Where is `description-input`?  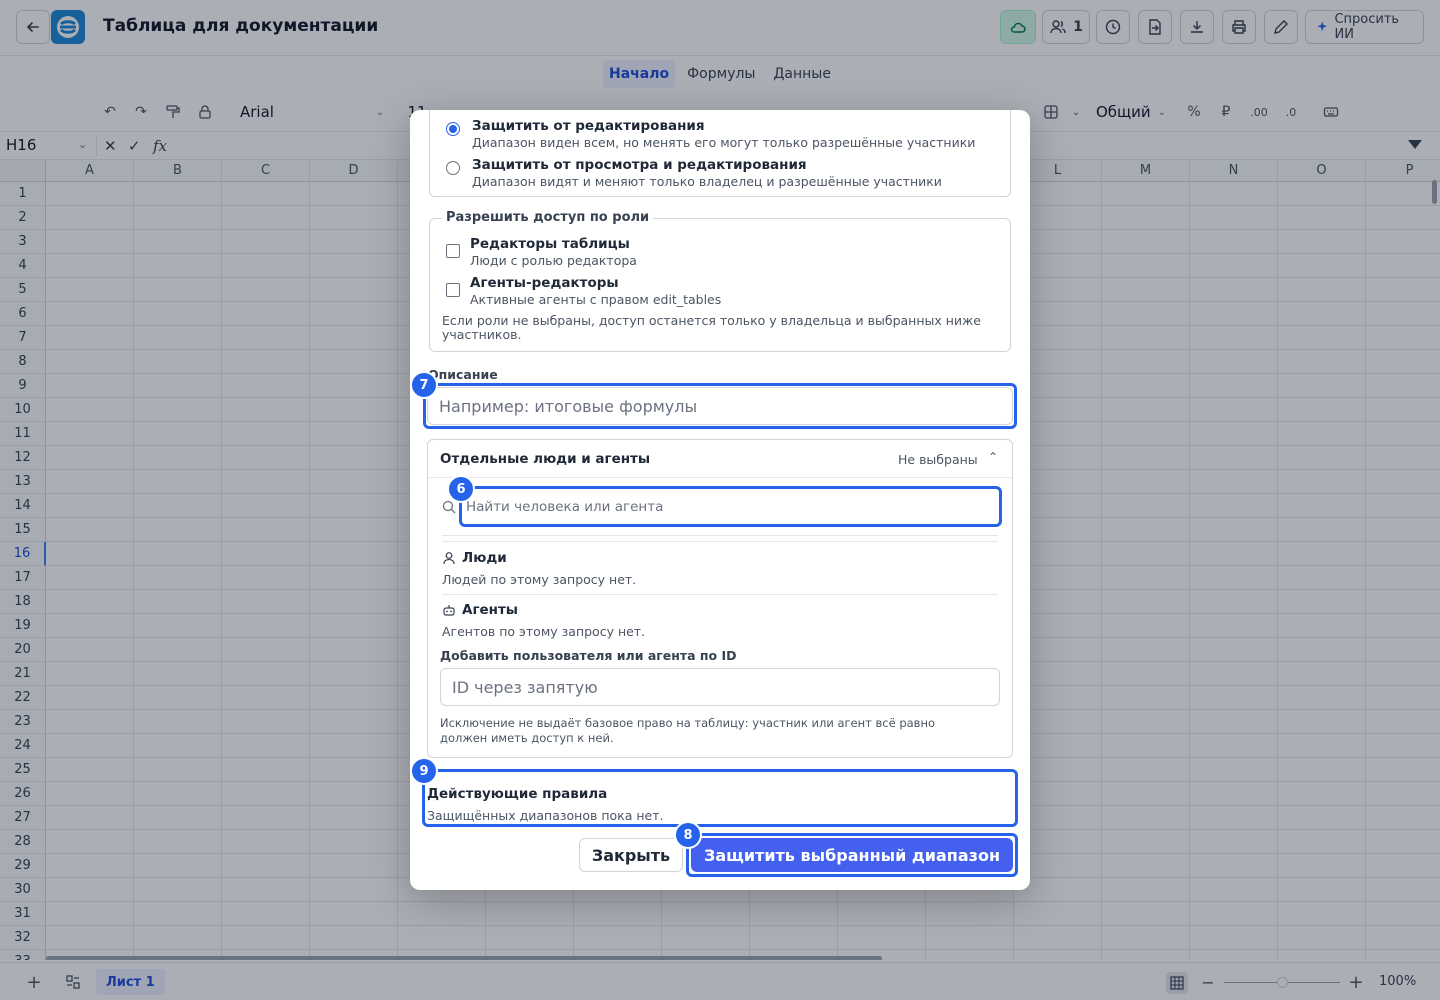 description-input is located at coordinates (720, 406).